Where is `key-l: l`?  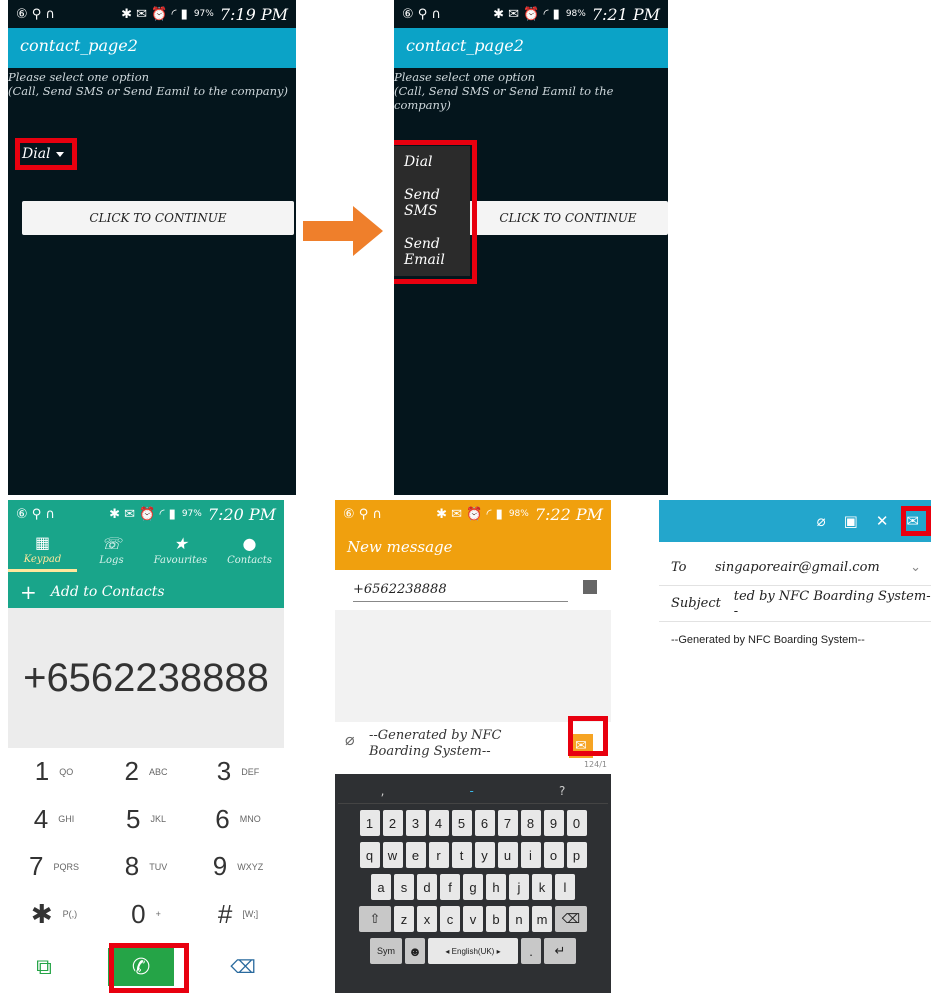
key-l: l is located at coordinates (565, 887).